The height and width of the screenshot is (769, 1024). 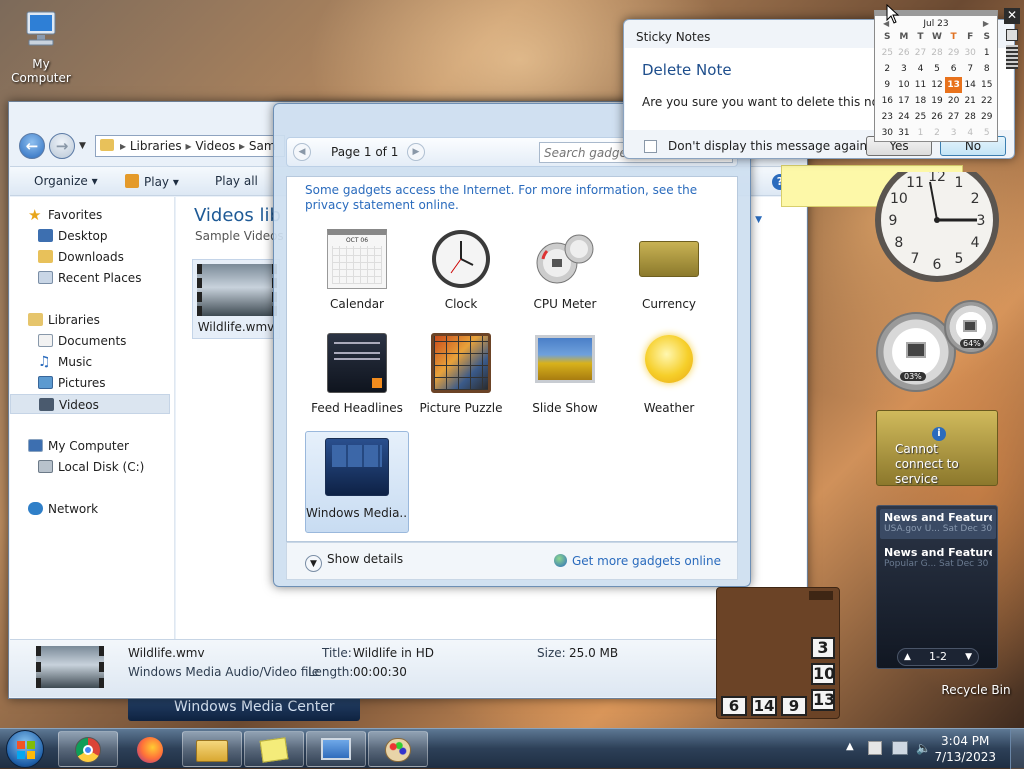 What do you see at coordinates (937, 85) in the screenshot?
I see `calendar-day: 12` at bounding box center [937, 85].